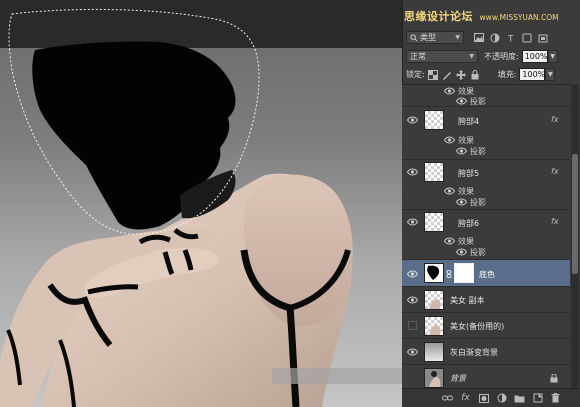 This screenshot has height=407, width=580. I want to click on watermark-site: 思缘设计论坛, so click(438, 16).